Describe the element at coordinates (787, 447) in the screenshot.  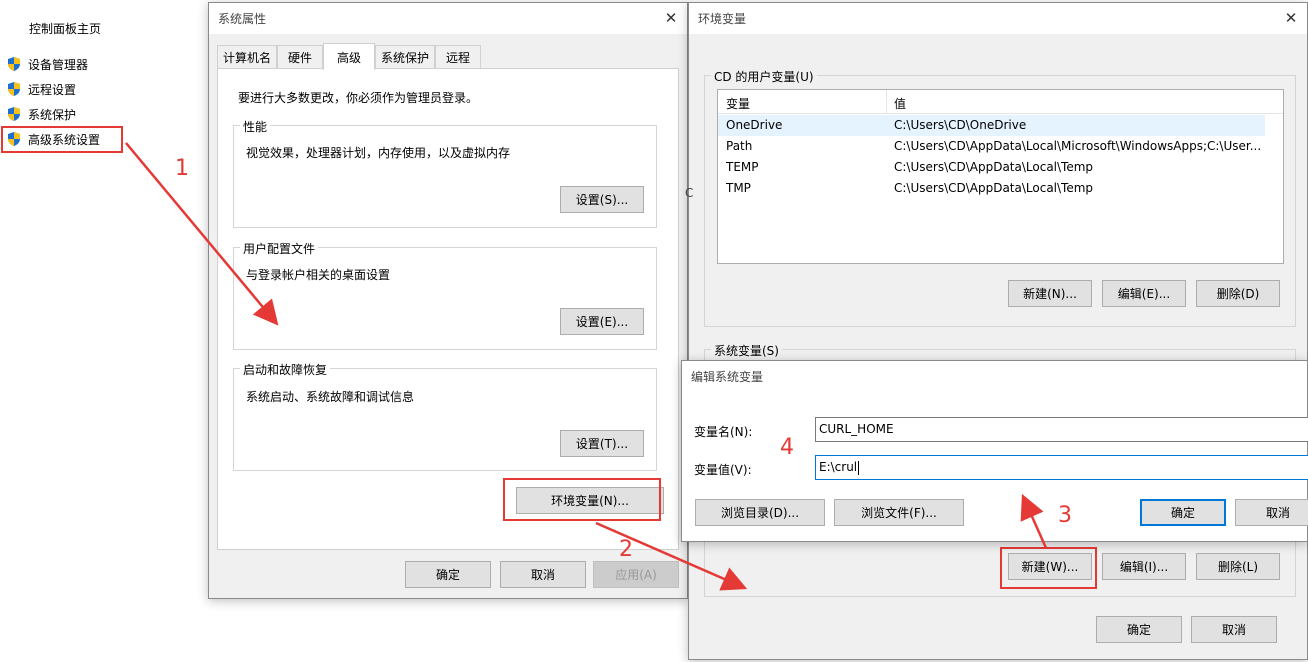
I see `annotation-step-4: 4` at that location.